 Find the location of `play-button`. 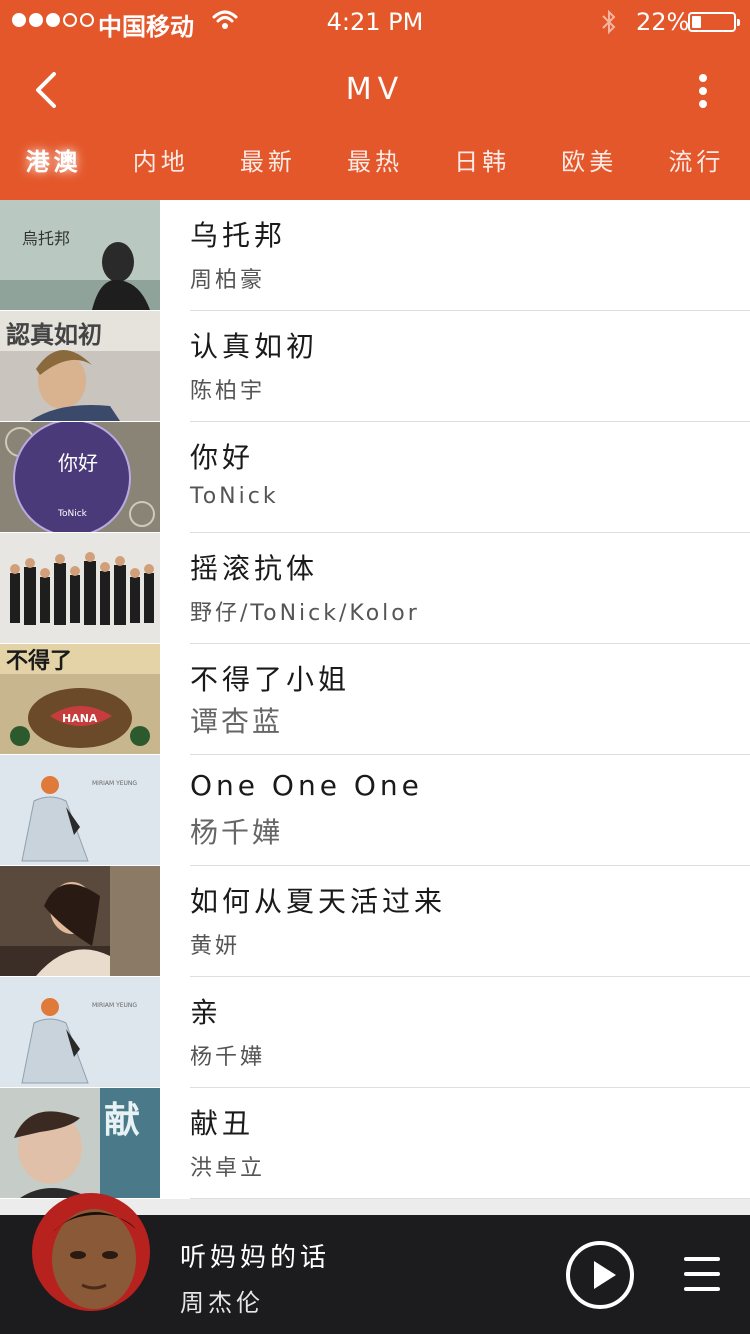

play-button is located at coordinates (600, 1275).